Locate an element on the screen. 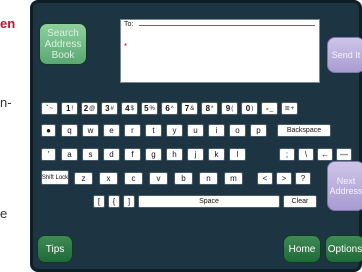  key-p: p is located at coordinates (258, 130).